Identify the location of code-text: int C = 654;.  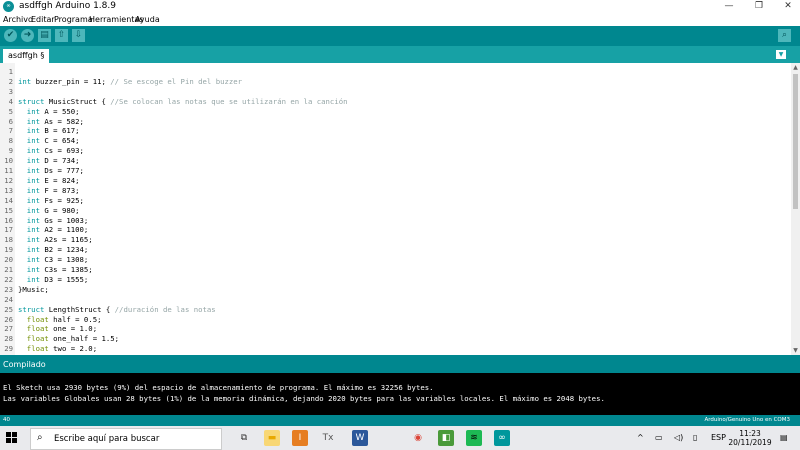
(53, 141).